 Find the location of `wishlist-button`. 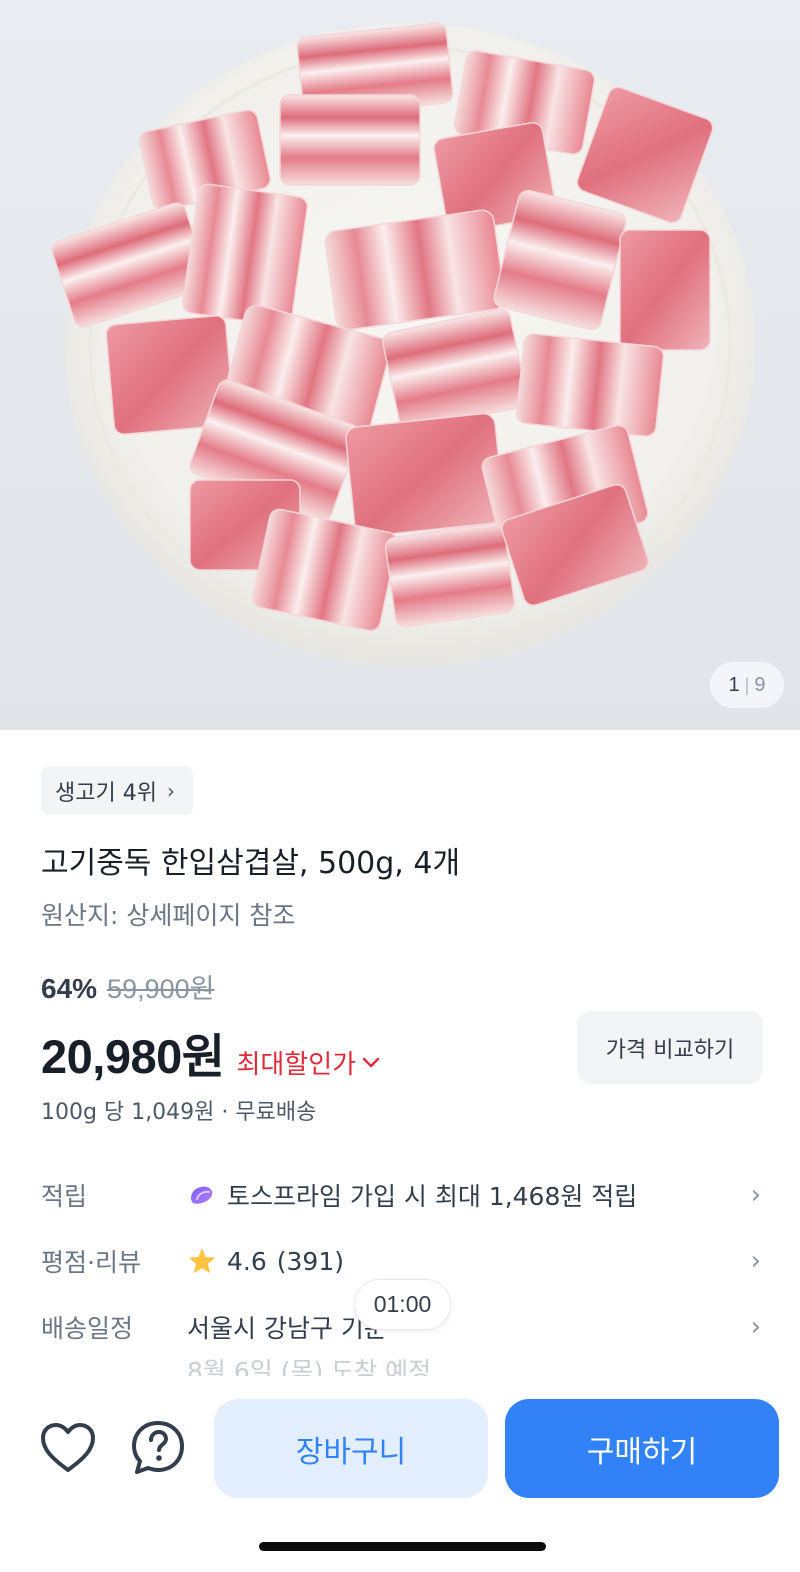

wishlist-button is located at coordinates (68, 1448).